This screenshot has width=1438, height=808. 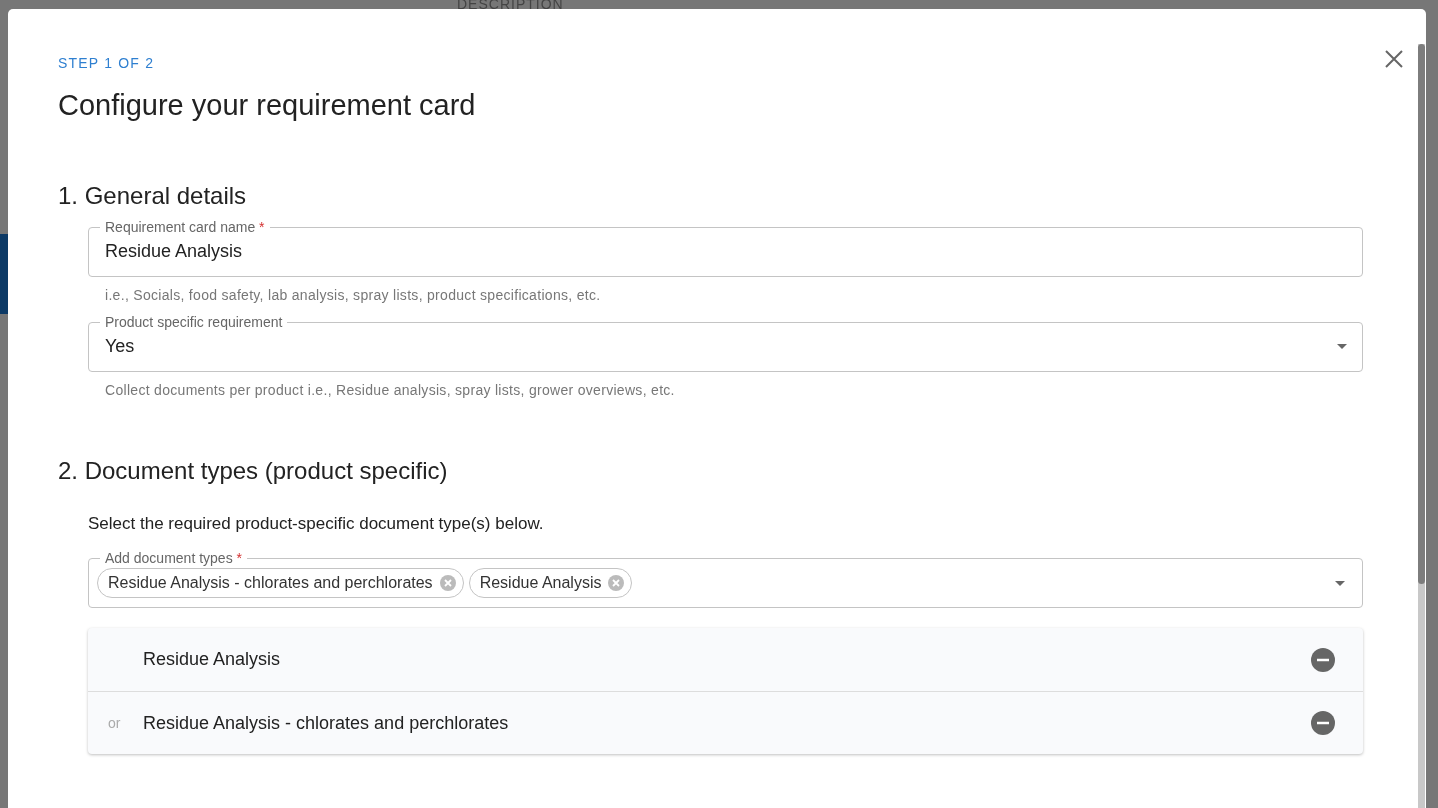 What do you see at coordinates (173, 558) in the screenshot?
I see `field-label: Add document types *` at bounding box center [173, 558].